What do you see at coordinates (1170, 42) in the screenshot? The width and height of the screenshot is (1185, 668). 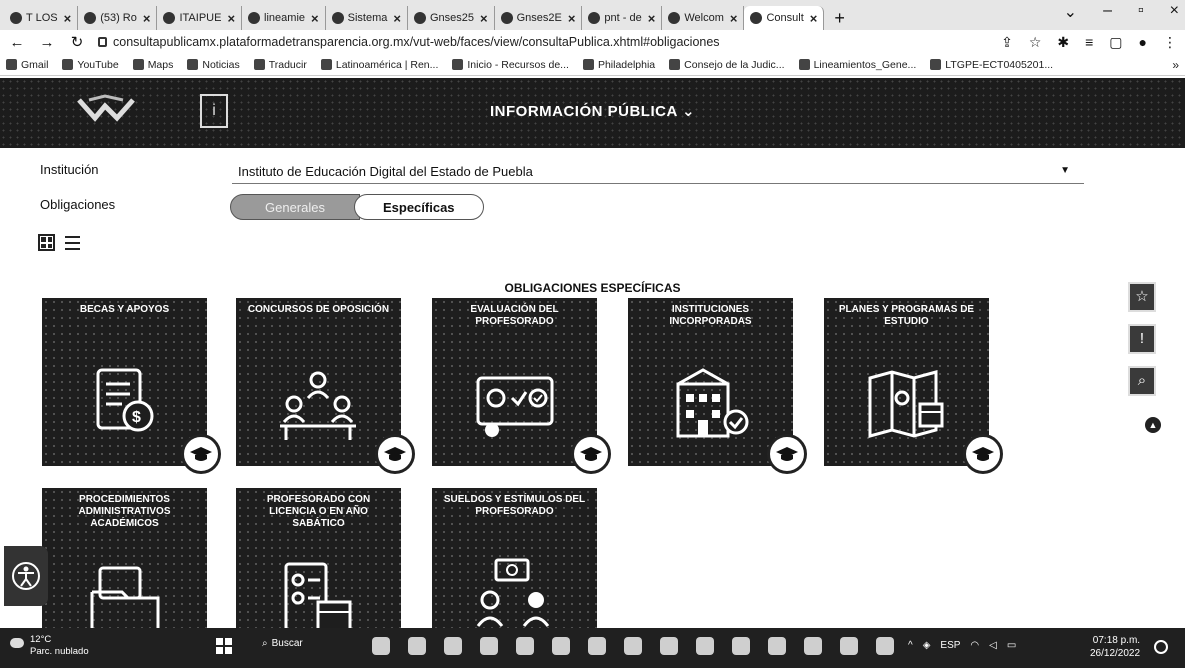 I see `menu-icon: ⋮` at bounding box center [1170, 42].